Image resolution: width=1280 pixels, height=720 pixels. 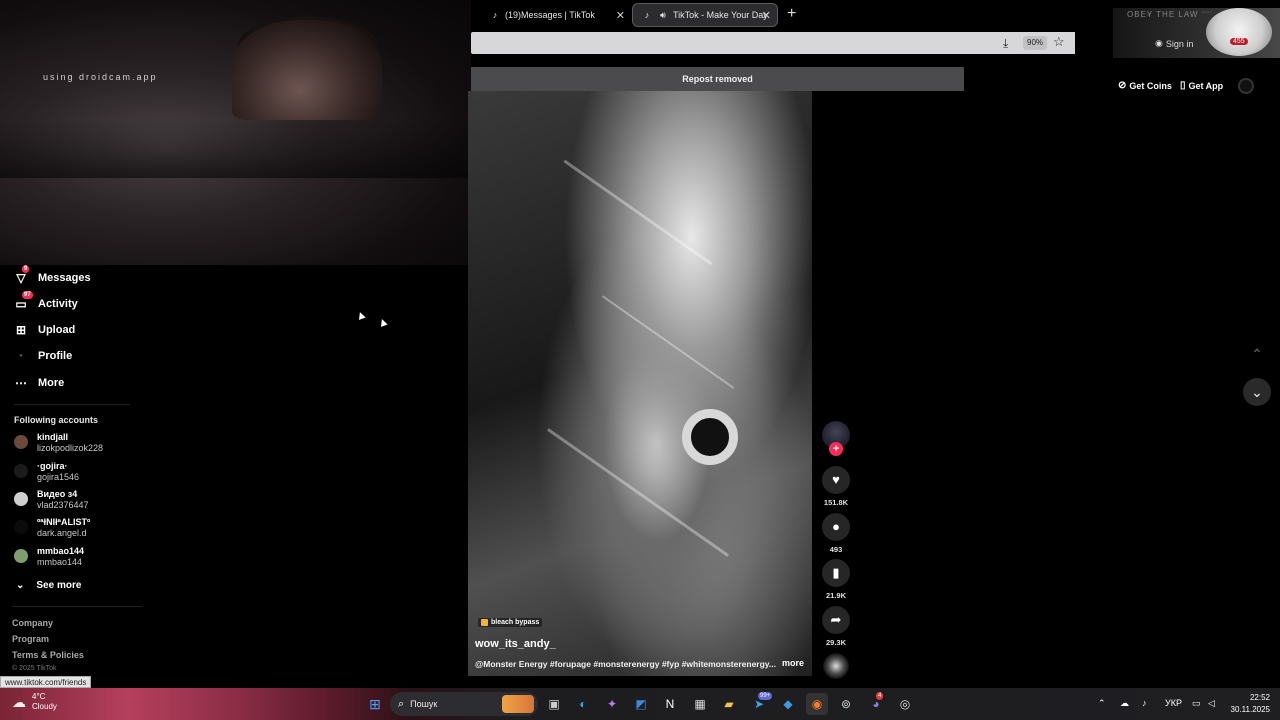 What do you see at coordinates (836, 620) in the screenshot?
I see `share-arrow-icon: ➦` at bounding box center [836, 620].